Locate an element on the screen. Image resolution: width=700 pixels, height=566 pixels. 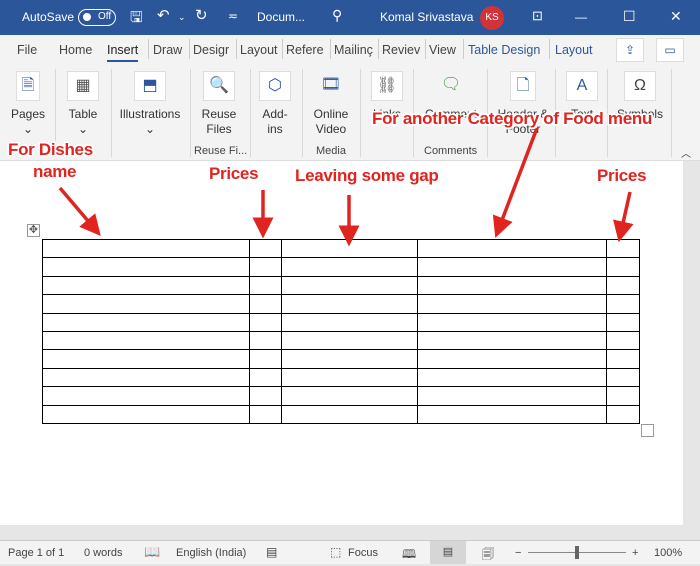
zoom-slider-thumb is located at coordinates (577, 552).